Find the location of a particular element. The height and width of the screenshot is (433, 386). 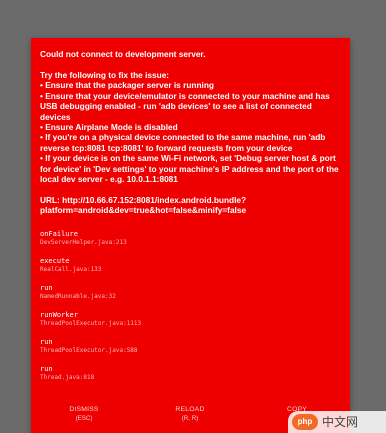

stack-frame-file: Thread.java:818 is located at coordinates (67, 377).